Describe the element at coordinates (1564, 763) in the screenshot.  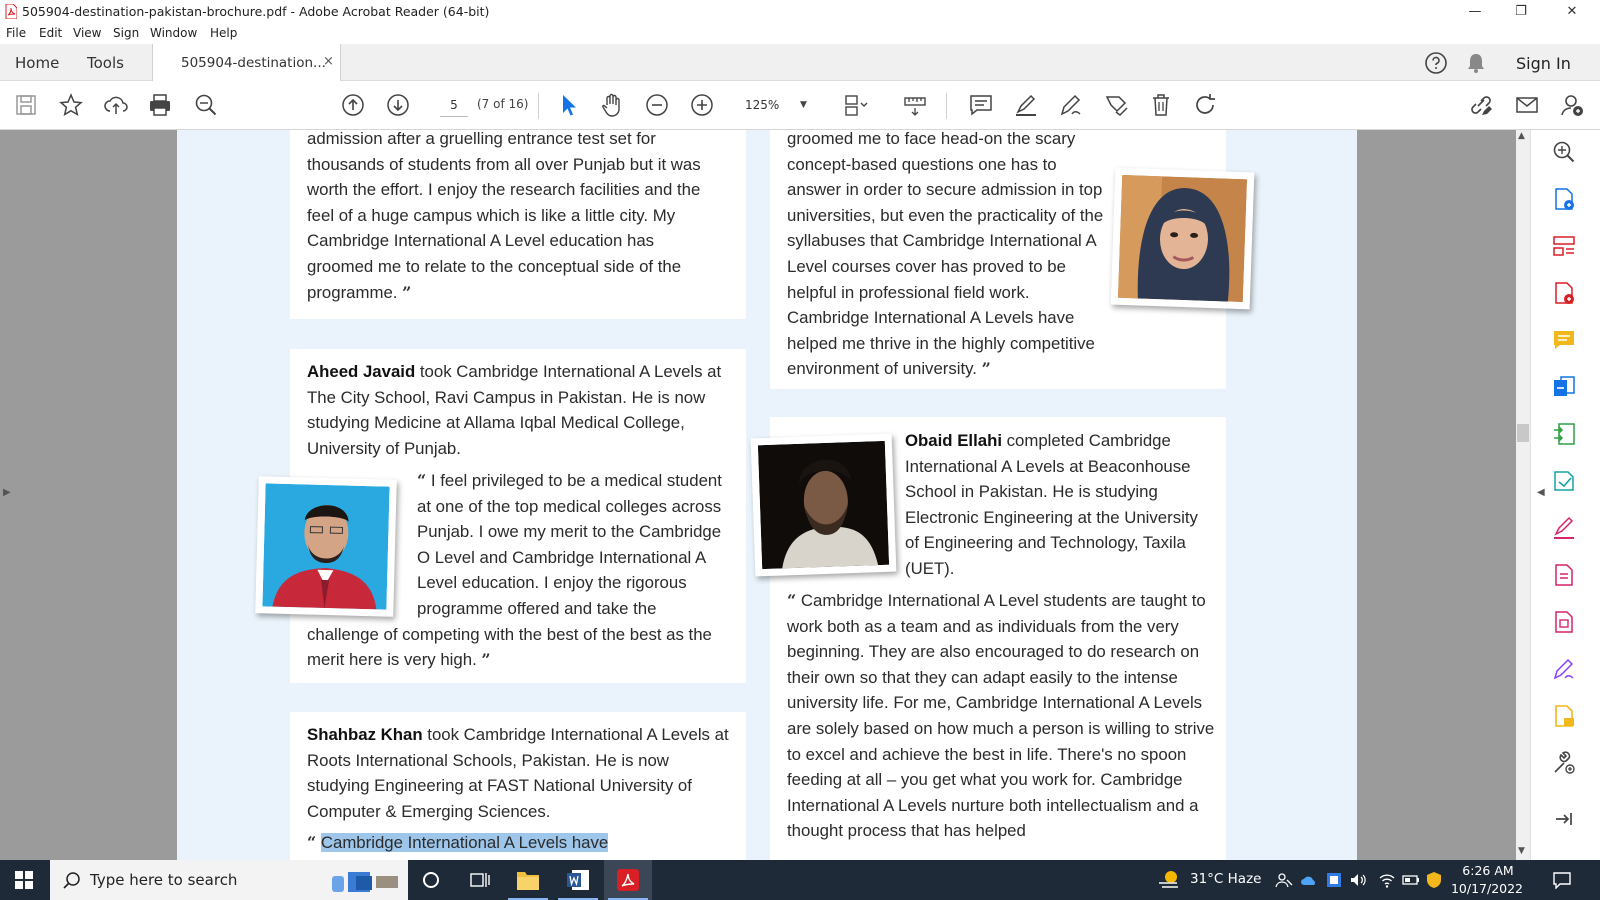
I see `more-tools-icon` at that location.